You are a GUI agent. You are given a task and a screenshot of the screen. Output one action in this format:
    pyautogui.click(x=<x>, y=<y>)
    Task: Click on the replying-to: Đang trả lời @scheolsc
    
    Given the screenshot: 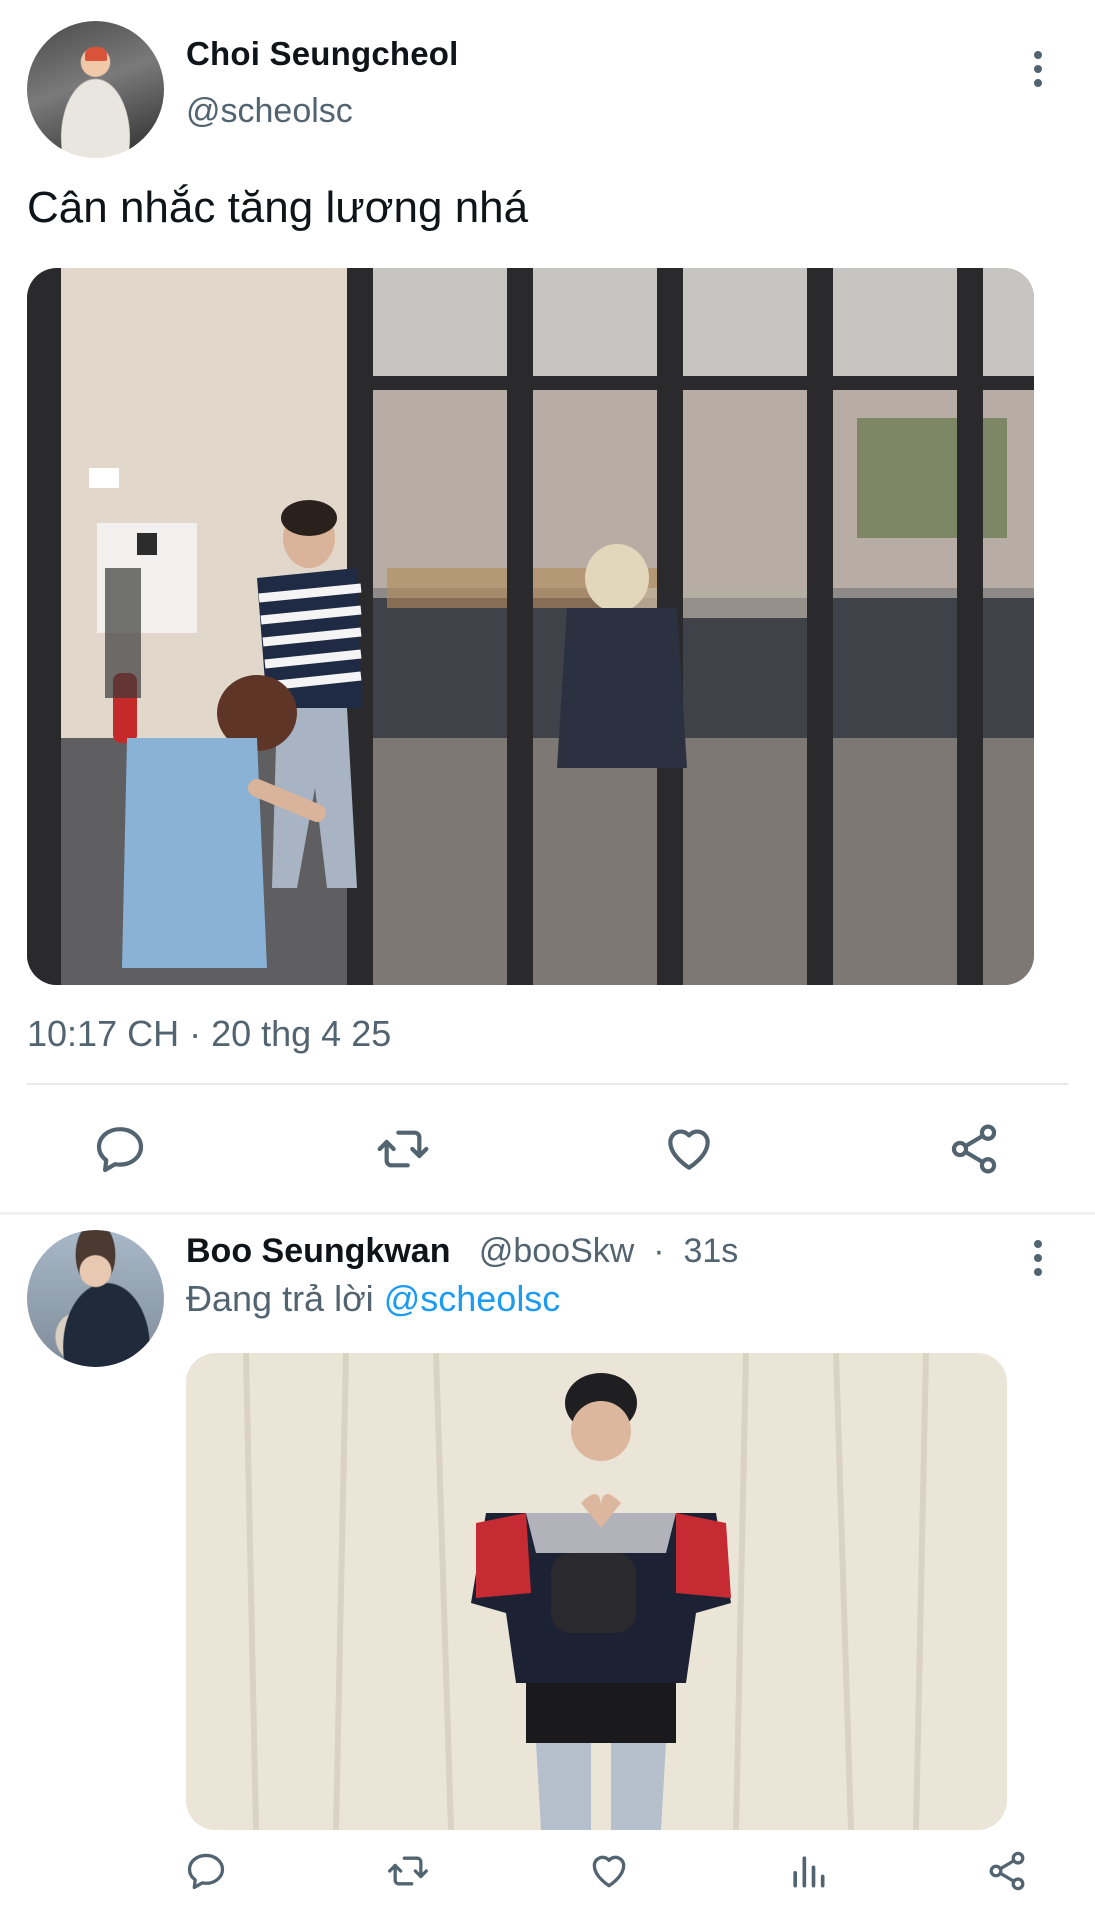 What is the action you would take?
    pyautogui.click(x=373, y=1299)
    